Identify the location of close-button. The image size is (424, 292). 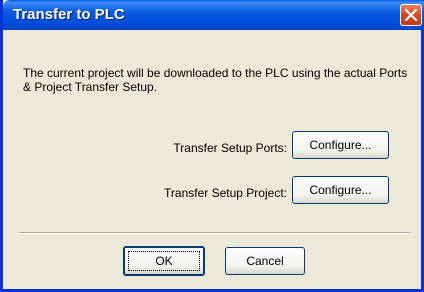
(411, 15).